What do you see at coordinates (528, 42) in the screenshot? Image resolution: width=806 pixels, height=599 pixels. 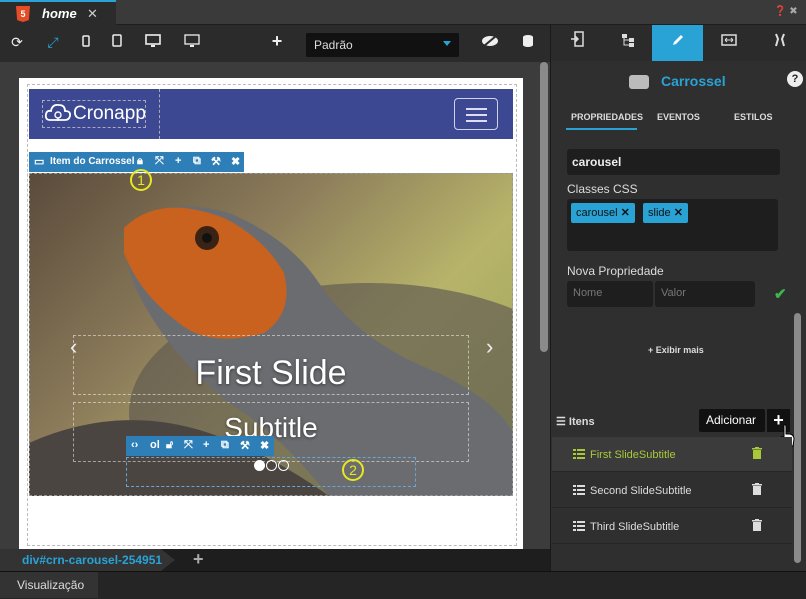 I see `database-icon` at bounding box center [528, 42].